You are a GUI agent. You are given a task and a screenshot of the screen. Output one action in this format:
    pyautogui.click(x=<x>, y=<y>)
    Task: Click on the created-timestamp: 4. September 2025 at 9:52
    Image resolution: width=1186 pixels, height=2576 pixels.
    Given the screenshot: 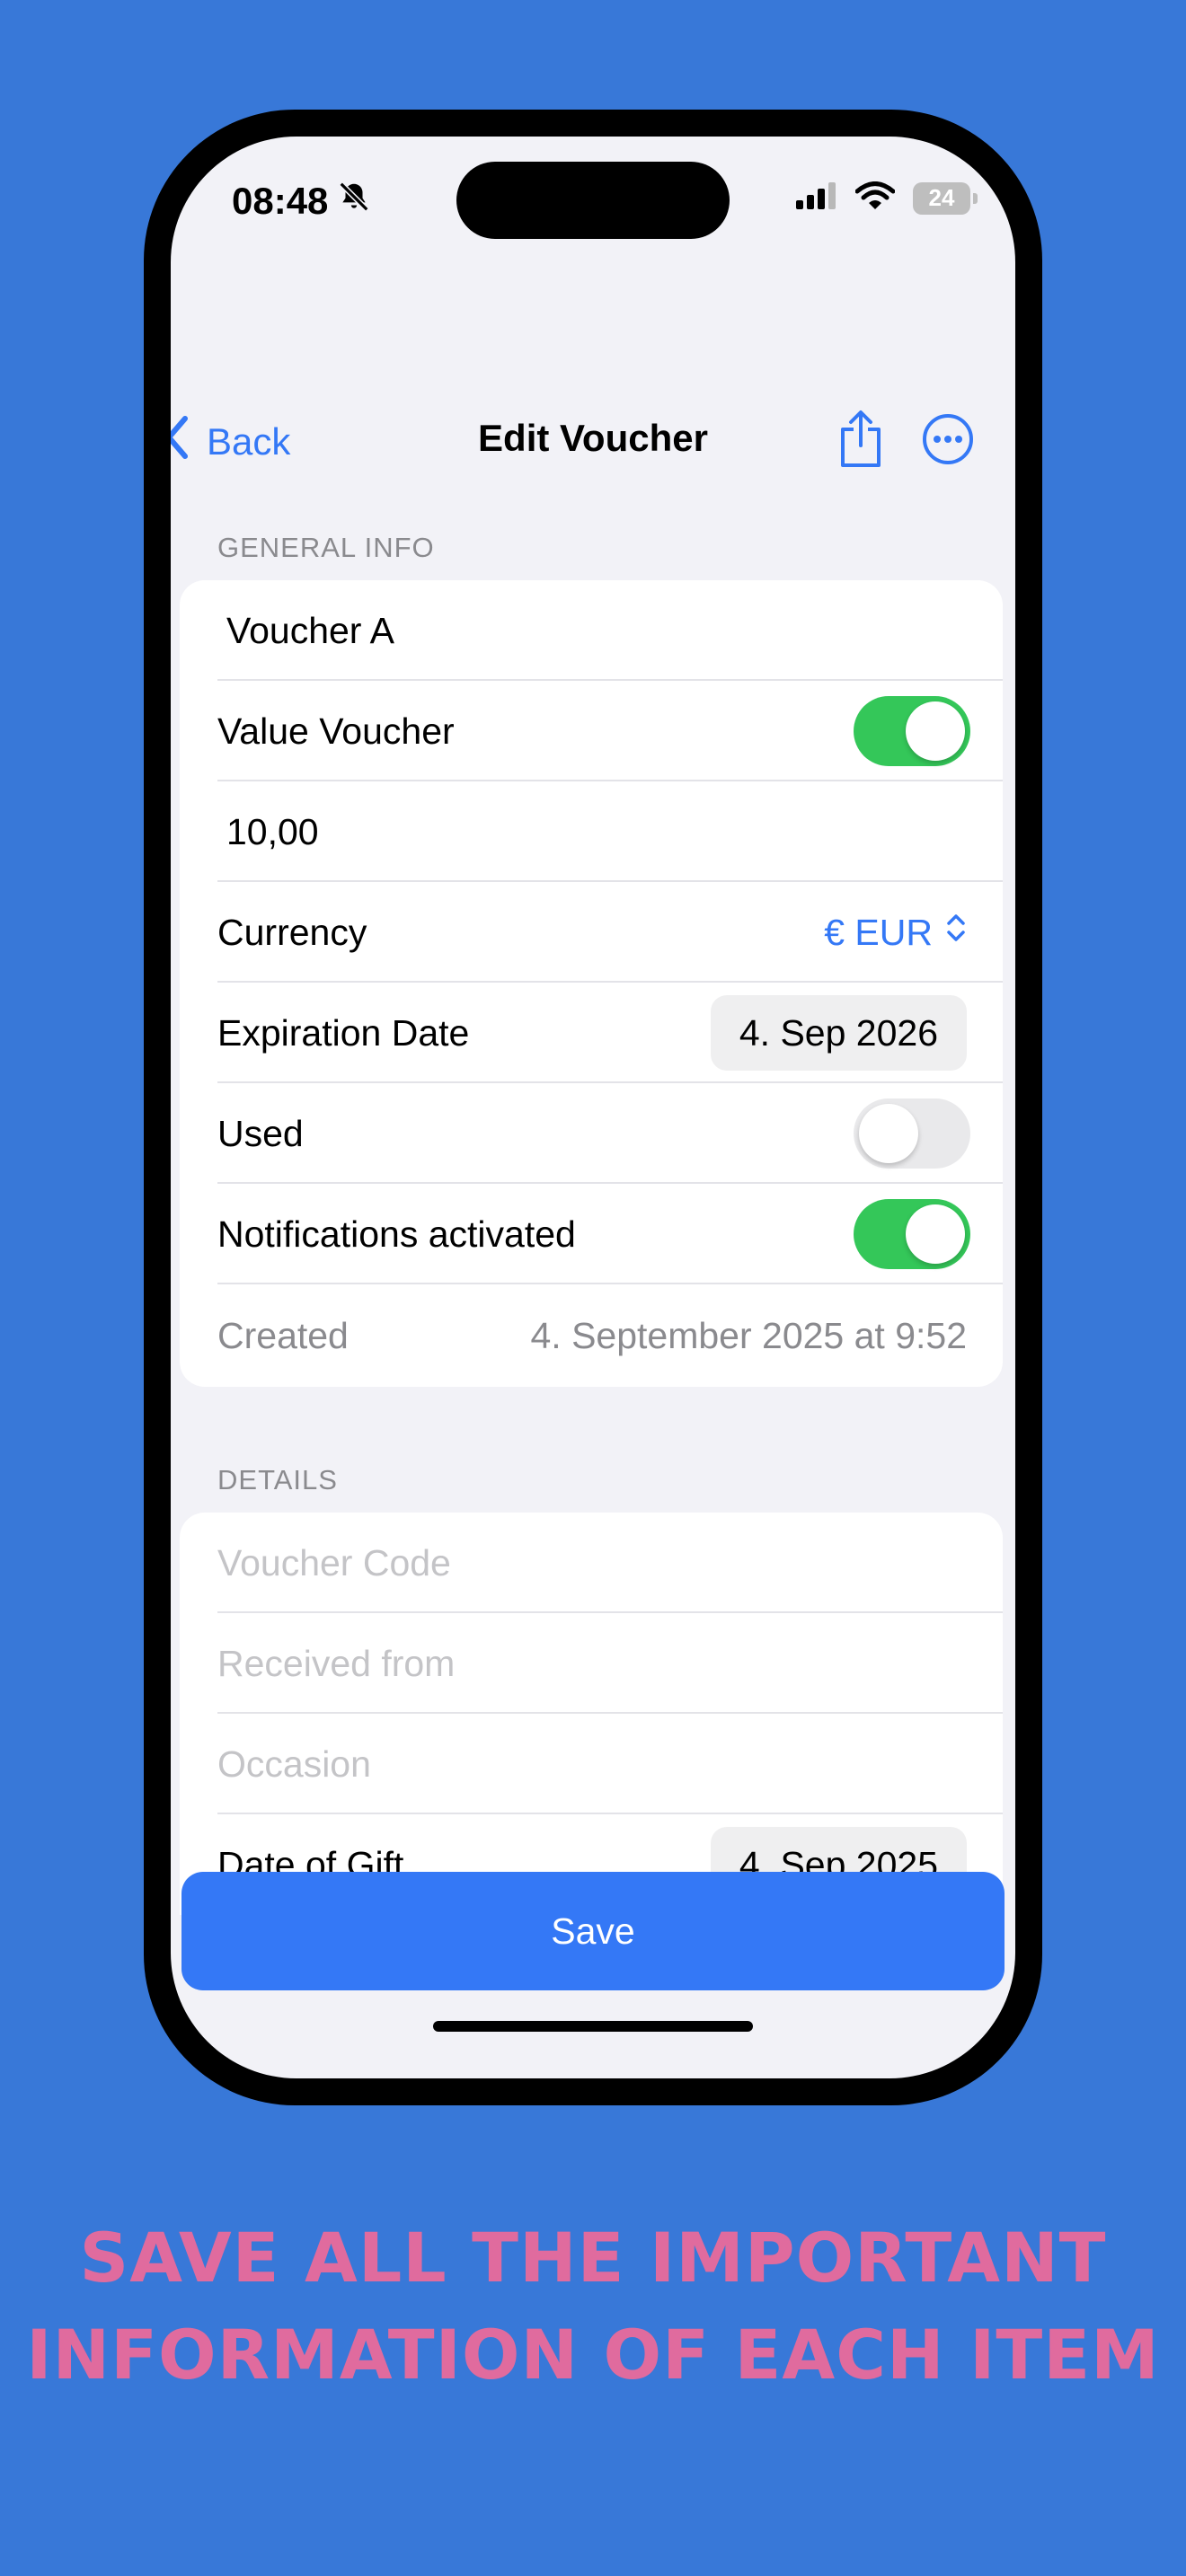 What is the action you would take?
    pyautogui.click(x=748, y=1335)
    